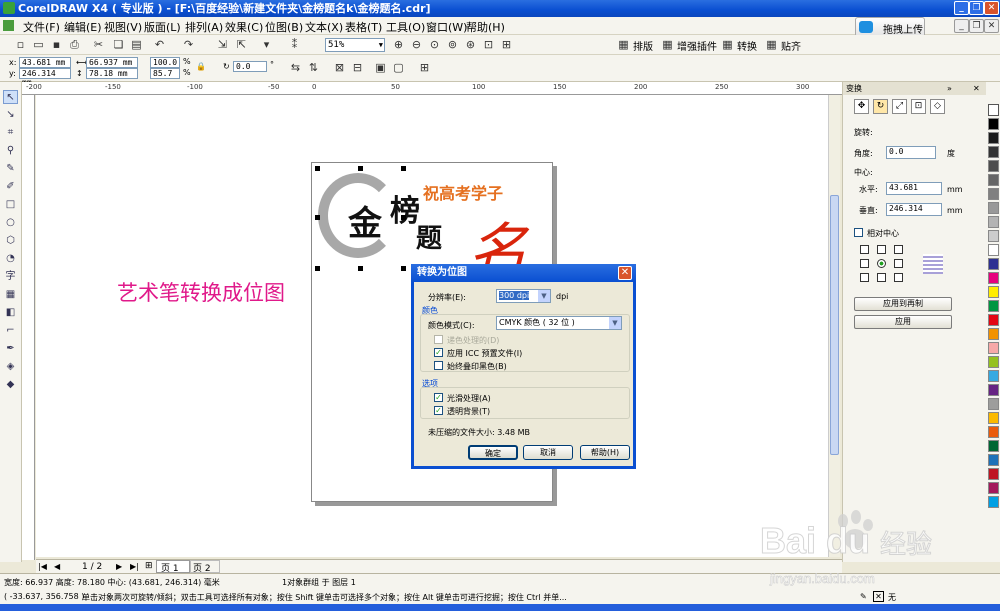  What do you see at coordinates (918, 106) in the screenshot?
I see `size-tab-icon: ⊡` at bounding box center [918, 106].